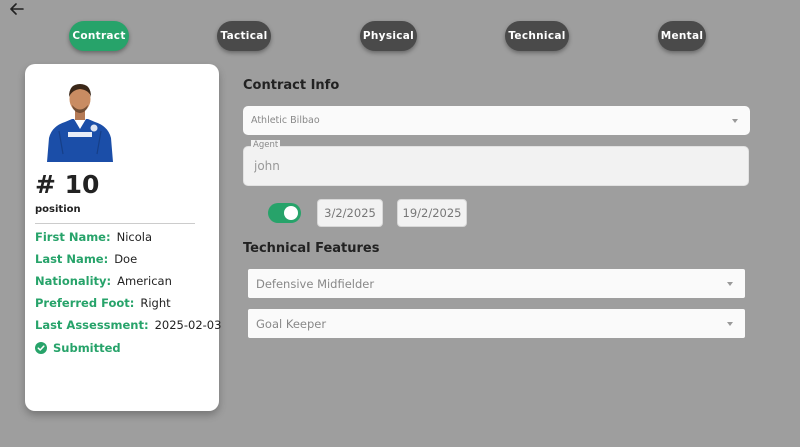  What do you see at coordinates (285, 120) in the screenshot?
I see `club-select-value: Athletic Bilbao` at bounding box center [285, 120].